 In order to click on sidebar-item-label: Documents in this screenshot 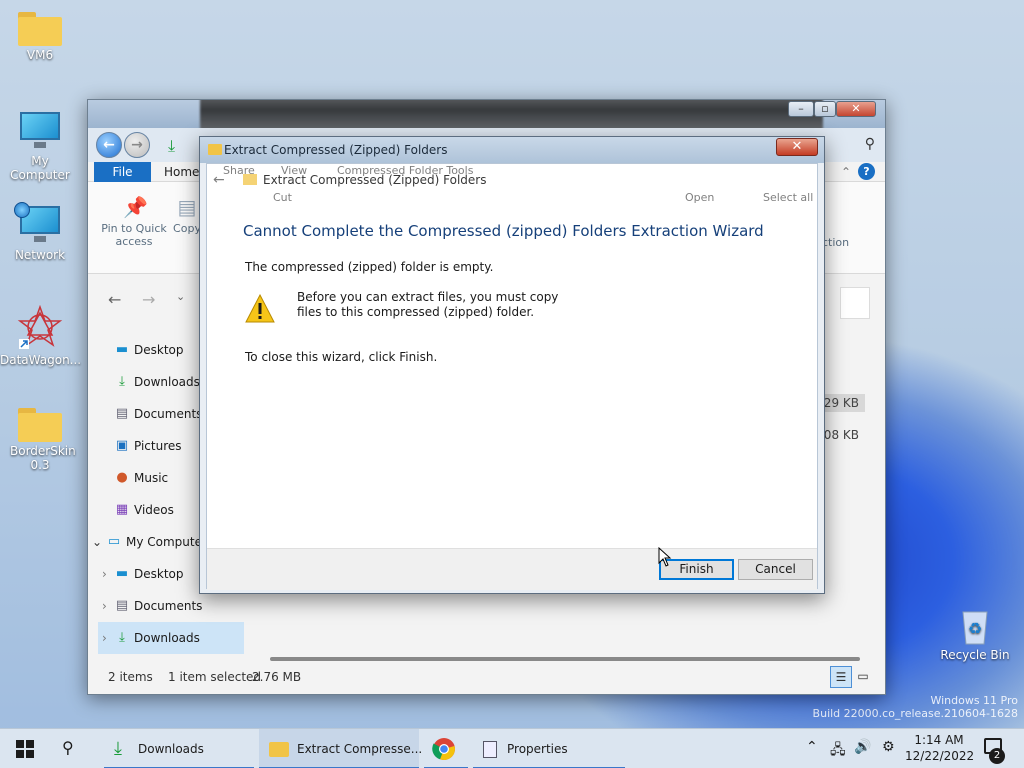, I will do `click(168, 606)`.